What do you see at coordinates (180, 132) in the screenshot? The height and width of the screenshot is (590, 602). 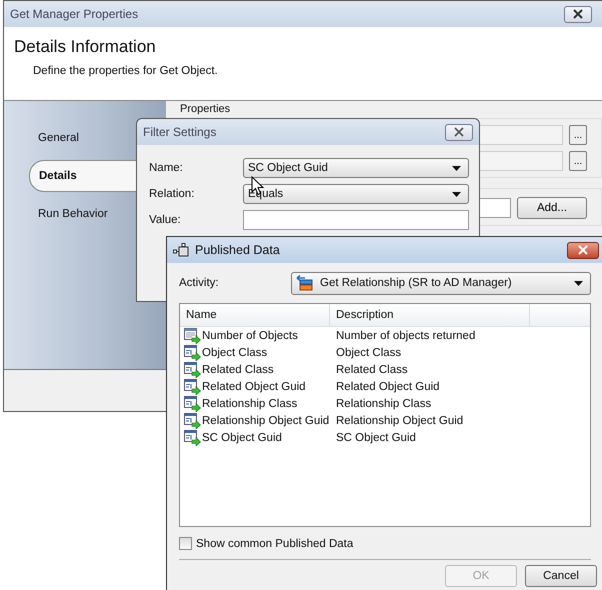 I see `dialog-title: Filter Settings` at bounding box center [180, 132].